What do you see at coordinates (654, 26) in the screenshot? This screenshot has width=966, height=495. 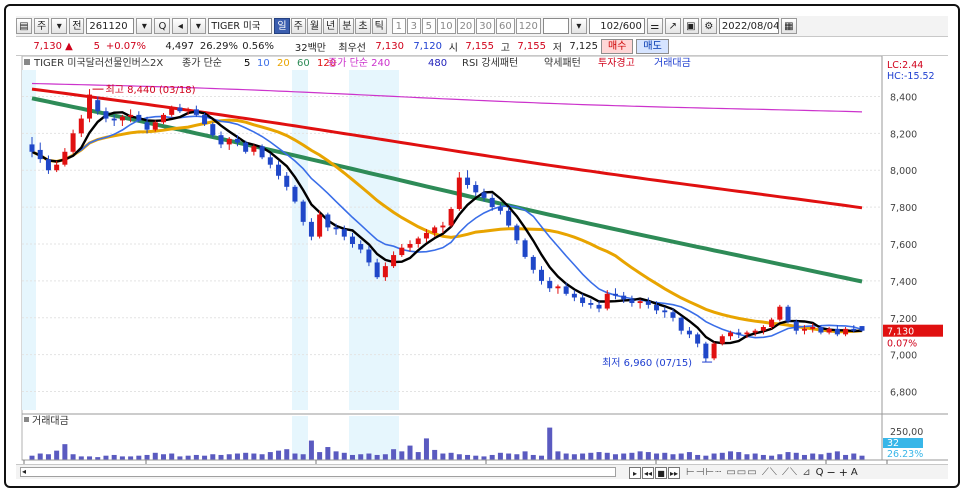 I see `candle-type-icon: ⚌` at bounding box center [654, 26].